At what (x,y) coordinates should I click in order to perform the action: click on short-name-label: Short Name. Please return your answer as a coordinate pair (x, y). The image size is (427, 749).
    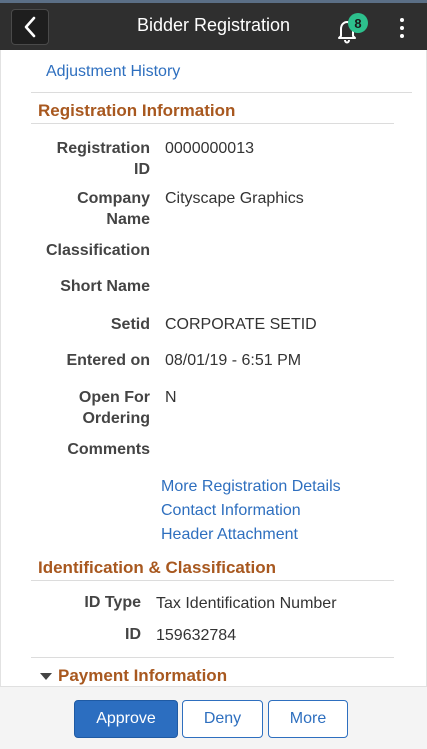
    Looking at the image, I should click on (105, 286).